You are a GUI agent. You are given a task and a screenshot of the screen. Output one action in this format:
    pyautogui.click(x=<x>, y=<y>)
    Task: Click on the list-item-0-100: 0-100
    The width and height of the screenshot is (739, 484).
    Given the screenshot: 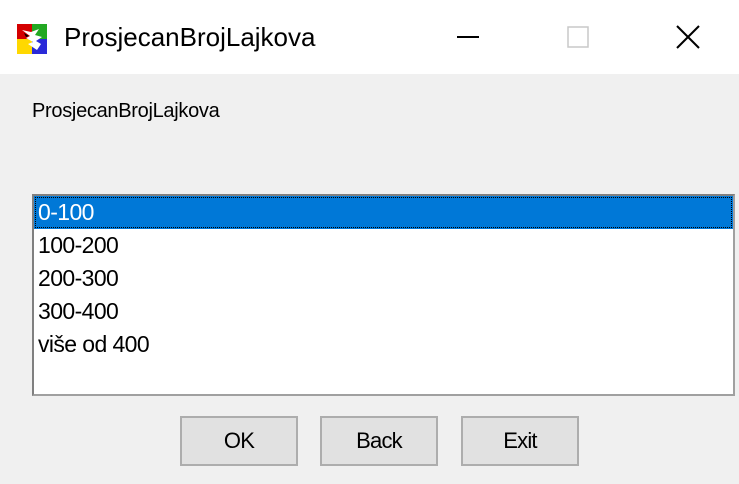 What is the action you would take?
    pyautogui.click(x=383, y=212)
    